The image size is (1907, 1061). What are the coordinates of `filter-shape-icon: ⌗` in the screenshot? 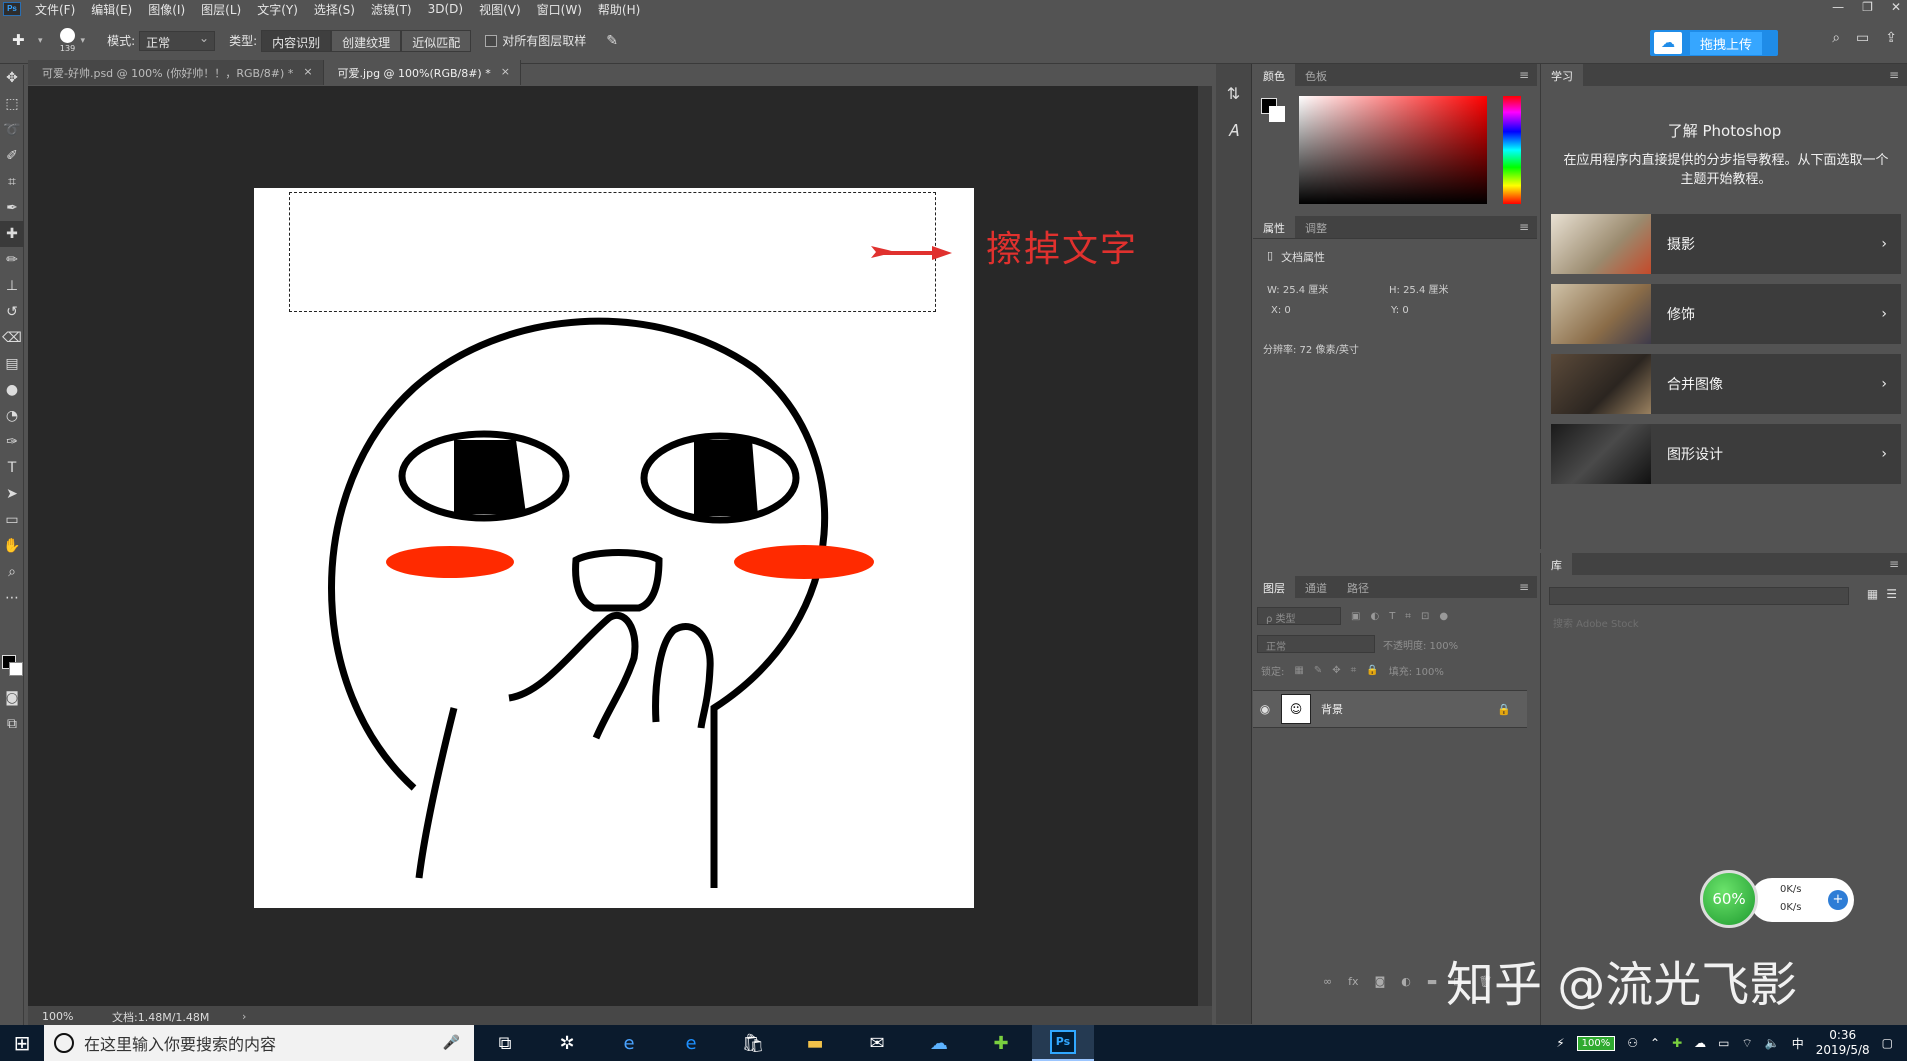 It's located at (1408, 616).